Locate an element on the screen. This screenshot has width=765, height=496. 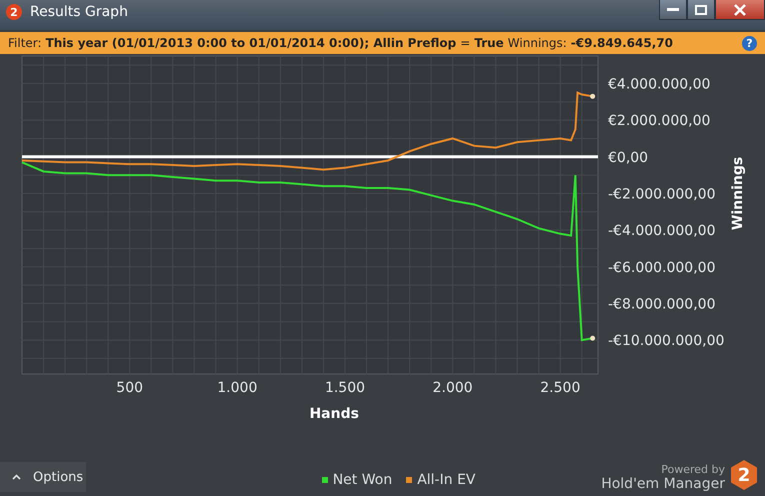
winnings-label: Winnings: is located at coordinates (537, 43).